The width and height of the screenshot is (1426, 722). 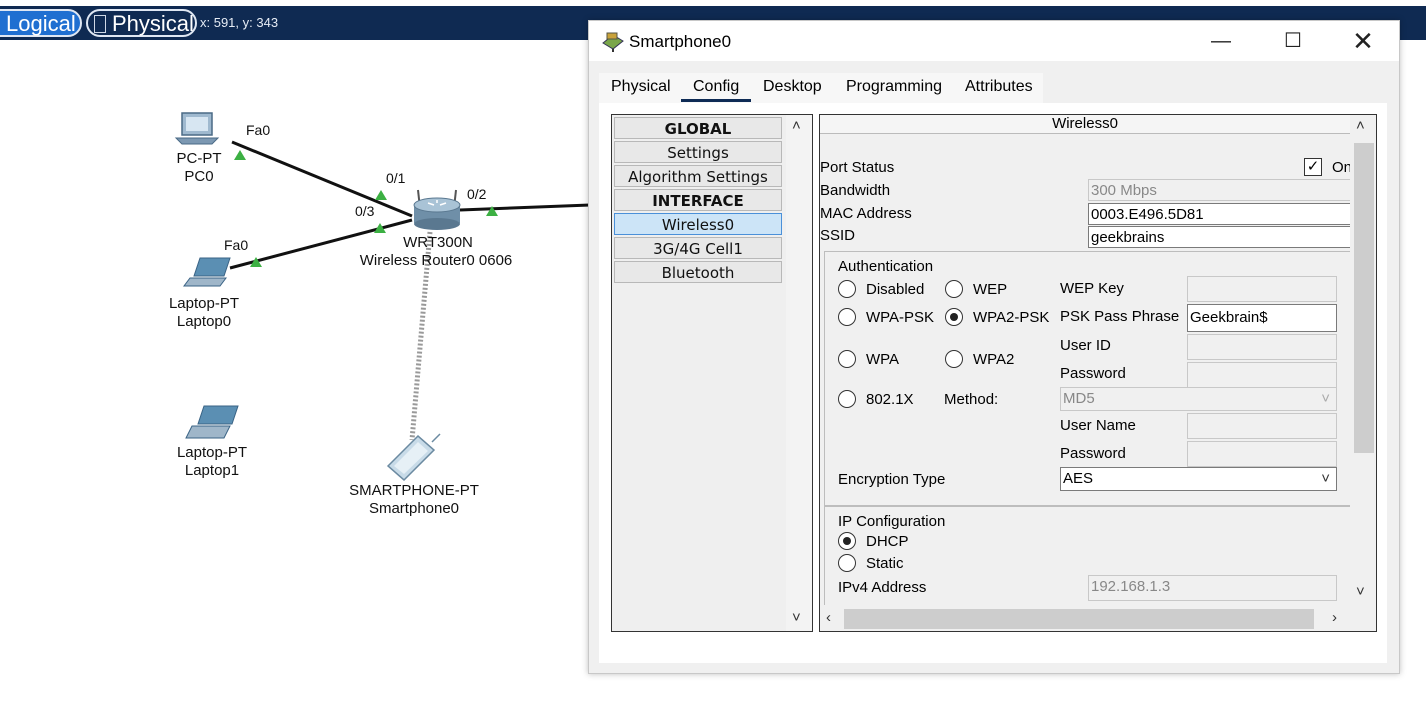 What do you see at coordinates (954, 317) in the screenshot?
I see `radio-wpa2-psk` at bounding box center [954, 317].